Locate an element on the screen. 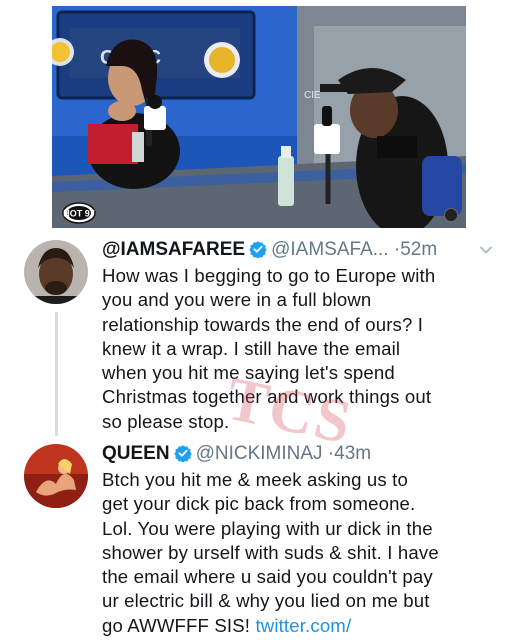 This screenshot has height=640, width=512. tweet-text-last: go AWWFFF SIS! is located at coordinates (176, 625).